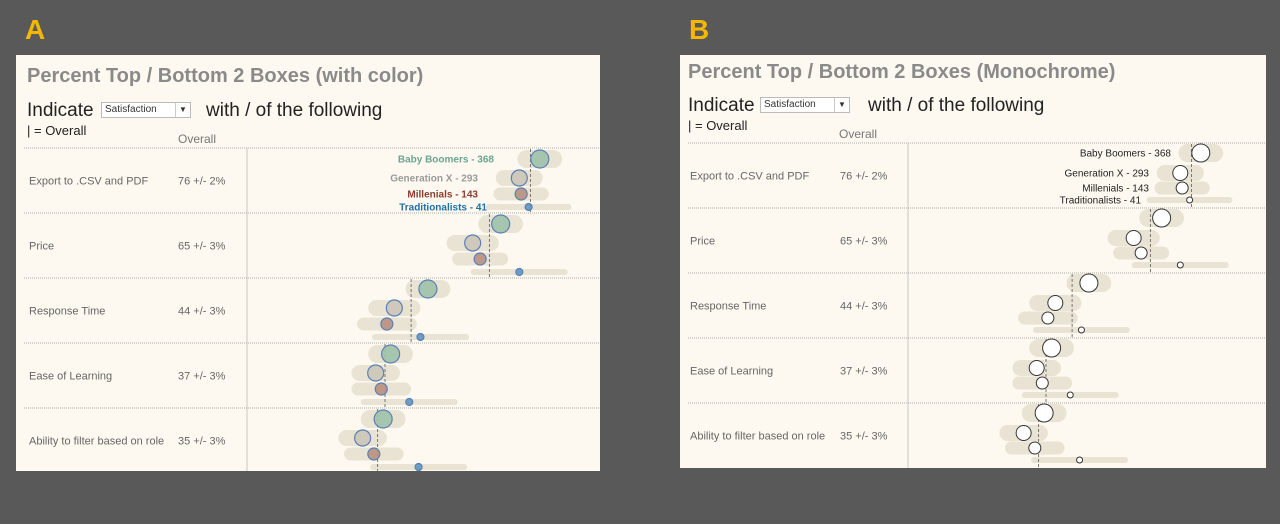  What do you see at coordinates (699, 29) in the screenshot?
I see `panel-letter-b: B` at bounding box center [699, 29].